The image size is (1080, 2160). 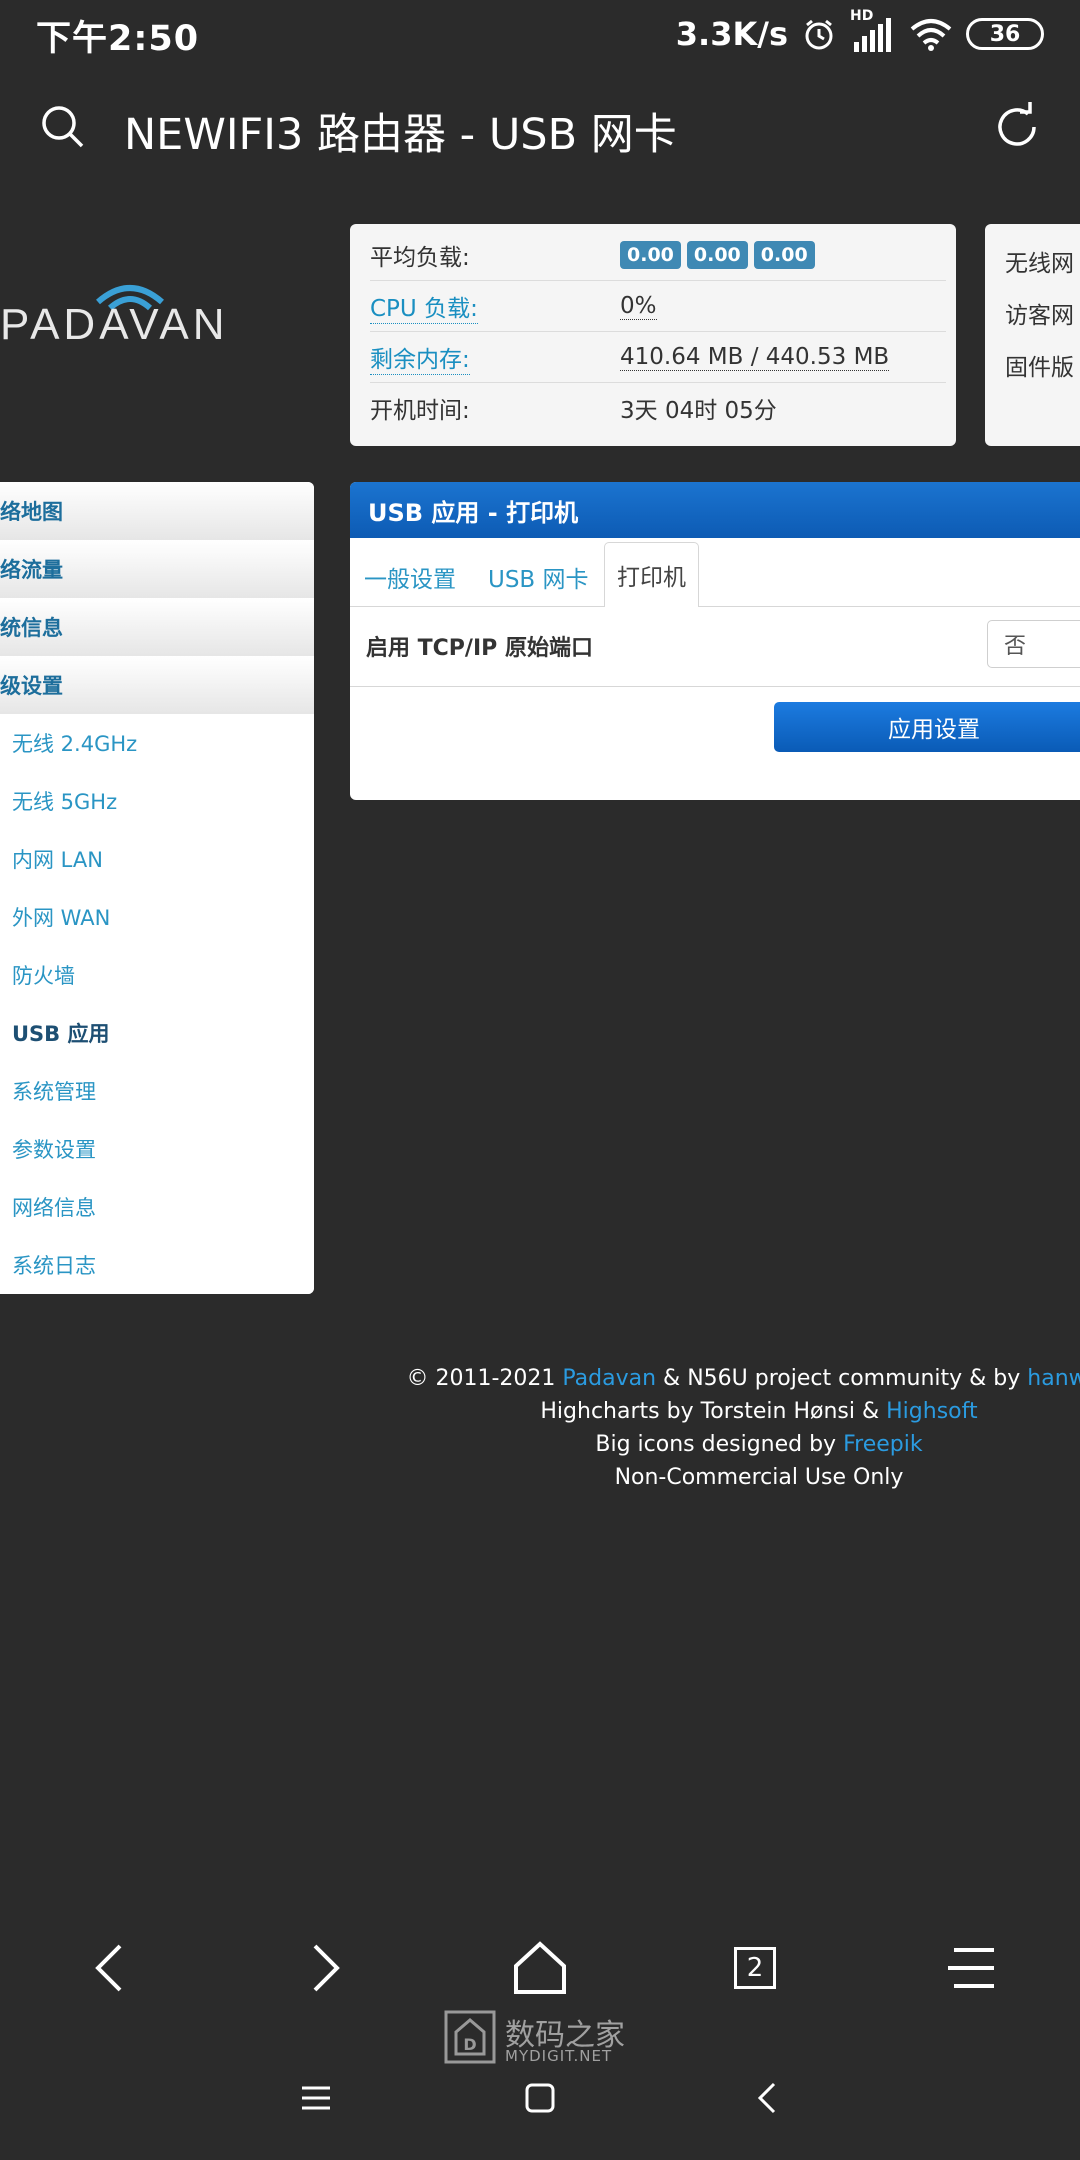 What do you see at coordinates (1053, 1378) in the screenshot?
I see `hanwck-link: hanwck` at bounding box center [1053, 1378].